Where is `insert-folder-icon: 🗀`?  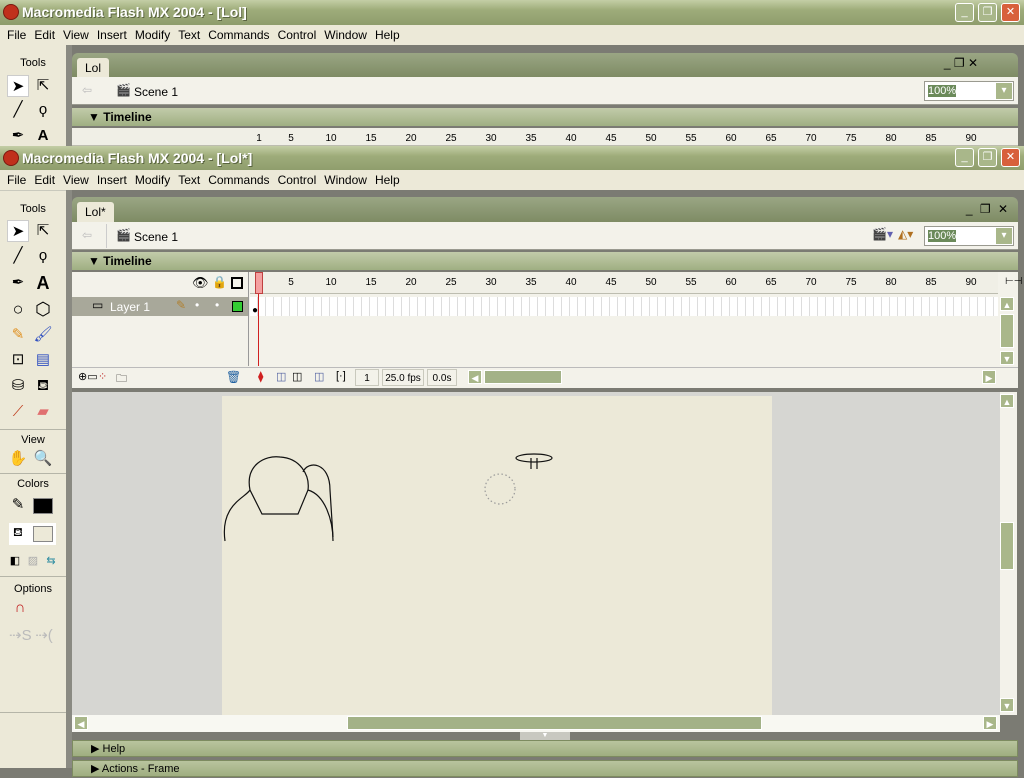 insert-folder-icon: 🗀 is located at coordinates (121, 379).